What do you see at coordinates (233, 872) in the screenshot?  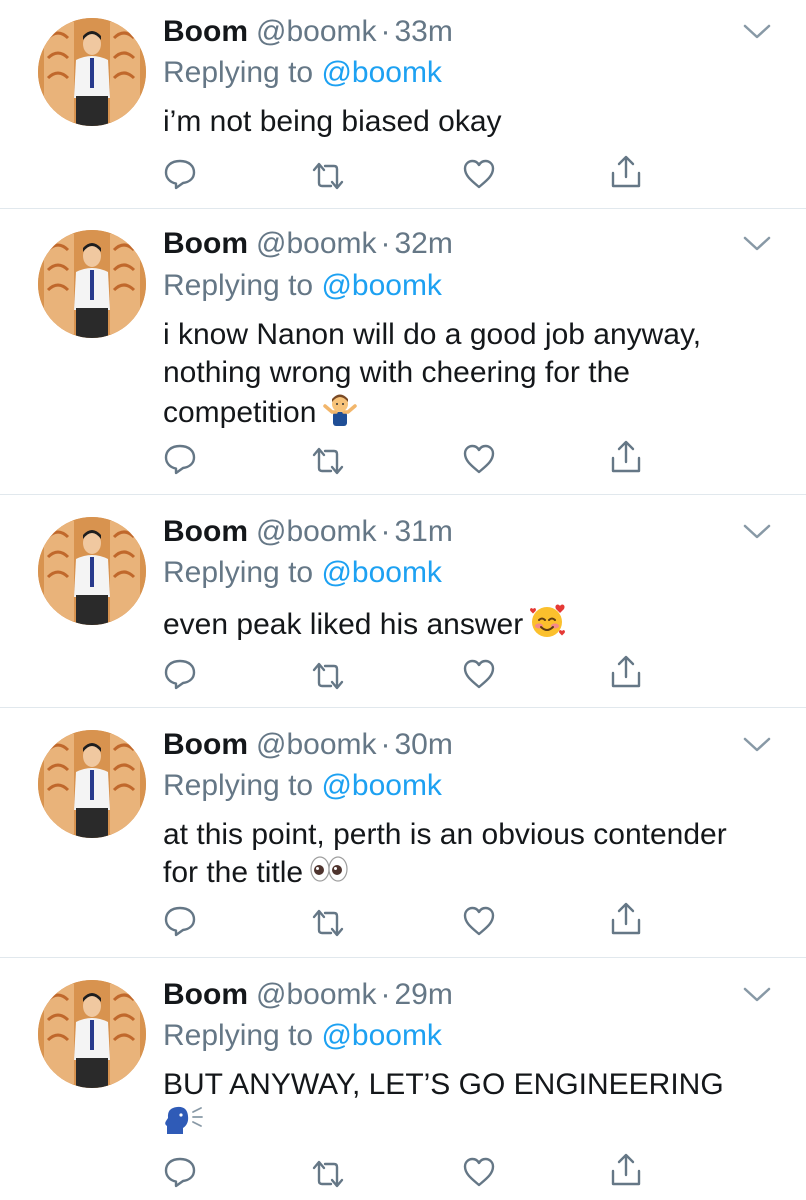 I see `tweet-text-line: for the title` at bounding box center [233, 872].